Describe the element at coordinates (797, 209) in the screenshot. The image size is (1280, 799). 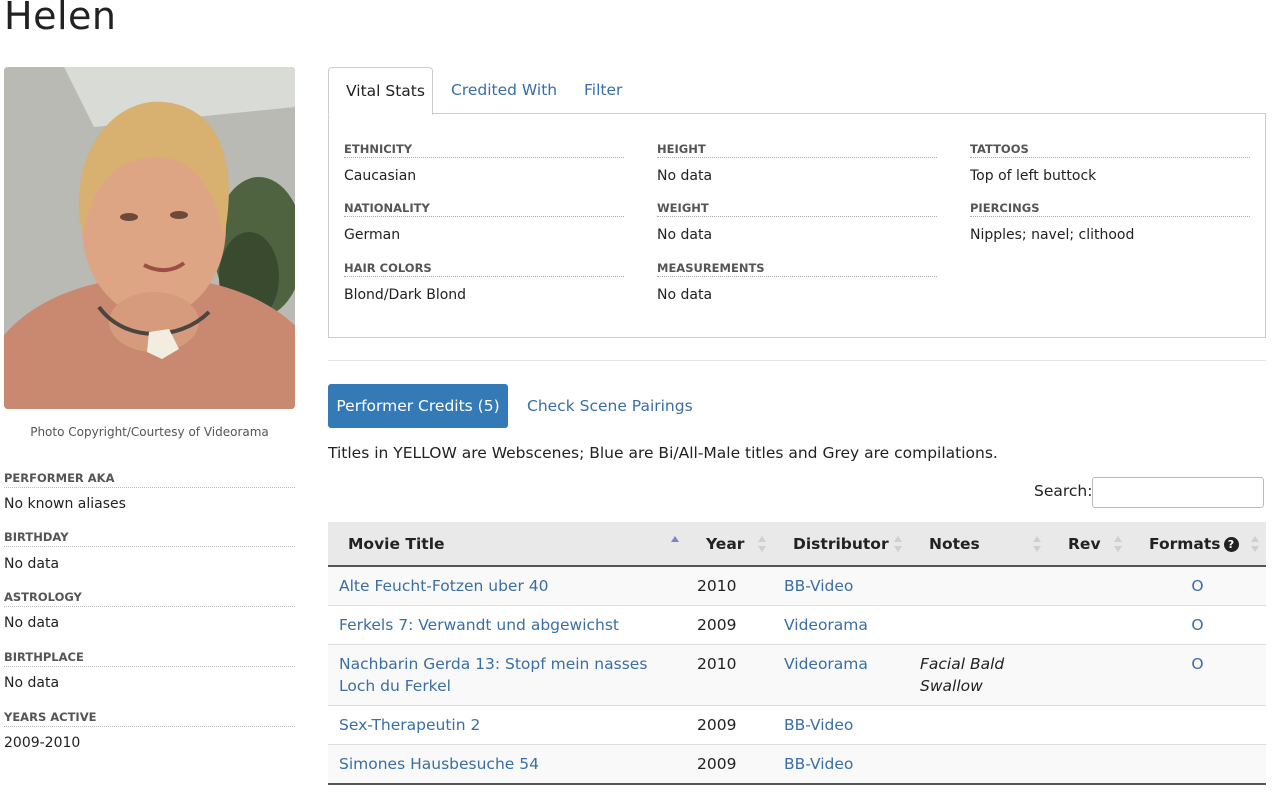
I see `weight-label: WEIGHT` at that location.